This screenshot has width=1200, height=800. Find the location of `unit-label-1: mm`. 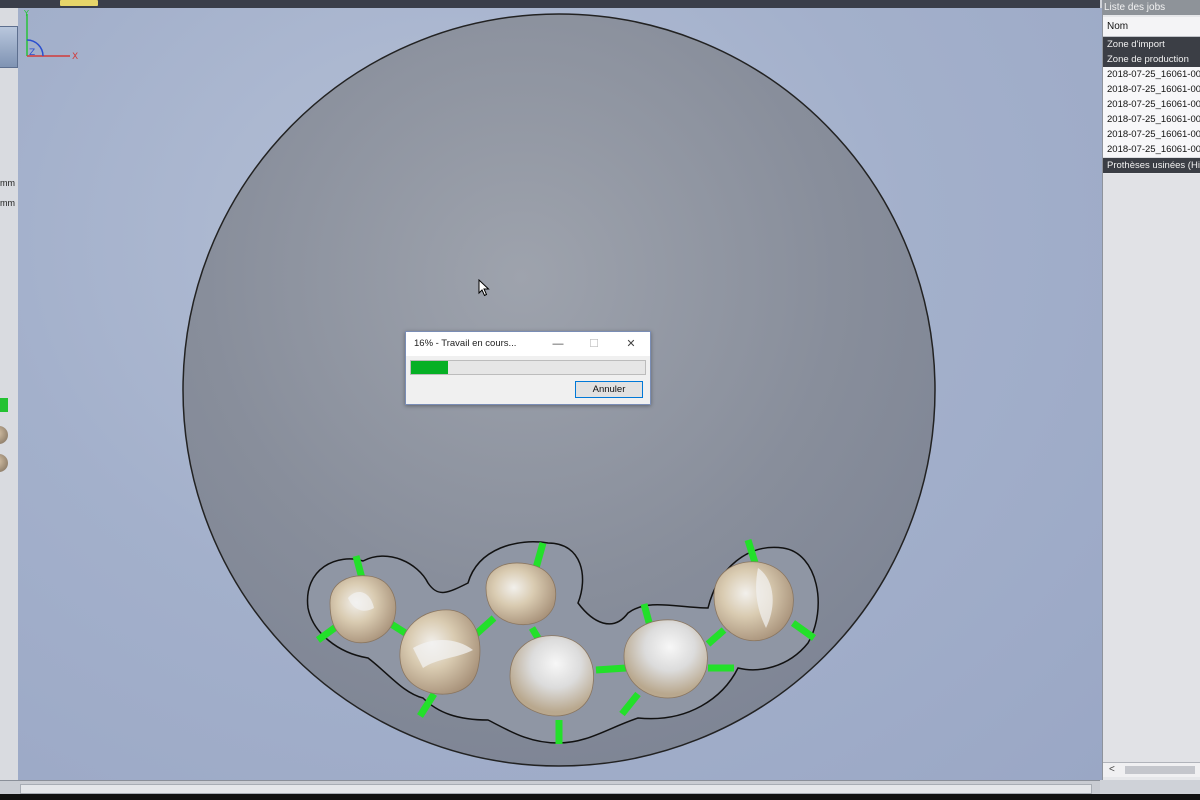

unit-label-1: mm is located at coordinates (7, 183).